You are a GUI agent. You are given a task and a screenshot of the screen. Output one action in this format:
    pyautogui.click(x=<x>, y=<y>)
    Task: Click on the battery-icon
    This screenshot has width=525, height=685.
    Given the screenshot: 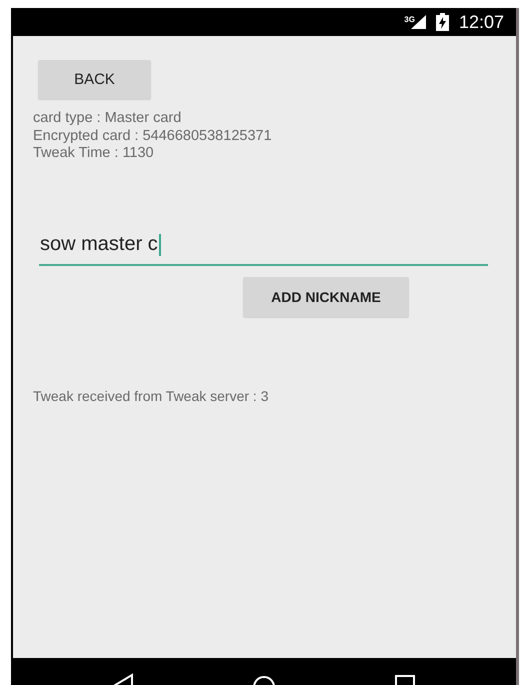 What is the action you would take?
    pyautogui.click(x=442, y=22)
    